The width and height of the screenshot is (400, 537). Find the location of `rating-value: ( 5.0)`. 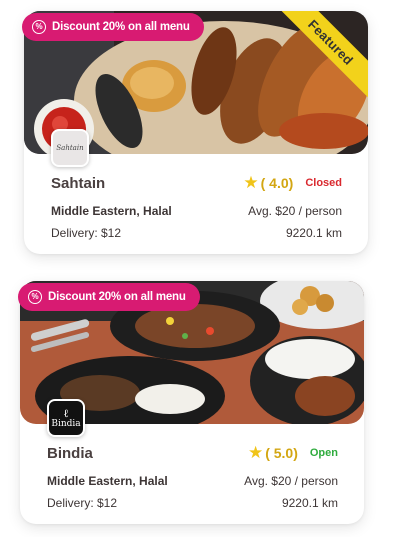

rating-value: ( 5.0) is located at coordinates (281, 452).